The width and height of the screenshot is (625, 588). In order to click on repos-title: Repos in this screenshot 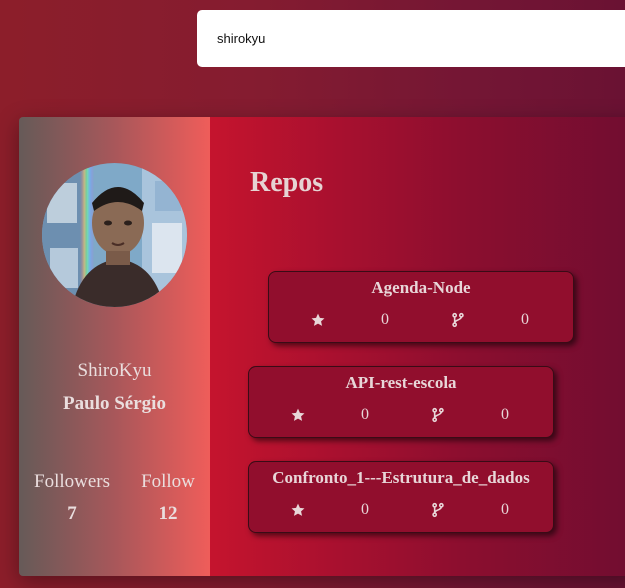, I will do `click(287, 182)`.